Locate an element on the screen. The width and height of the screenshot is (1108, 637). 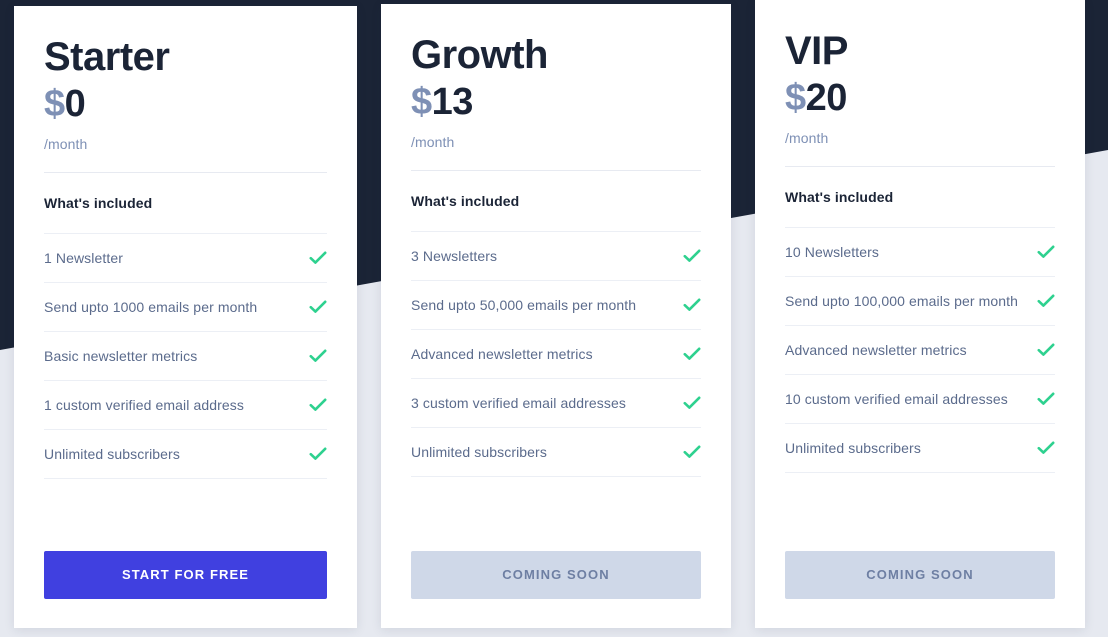
feature-row: Basic newsletter metrics is located at coordinates (185, 355).